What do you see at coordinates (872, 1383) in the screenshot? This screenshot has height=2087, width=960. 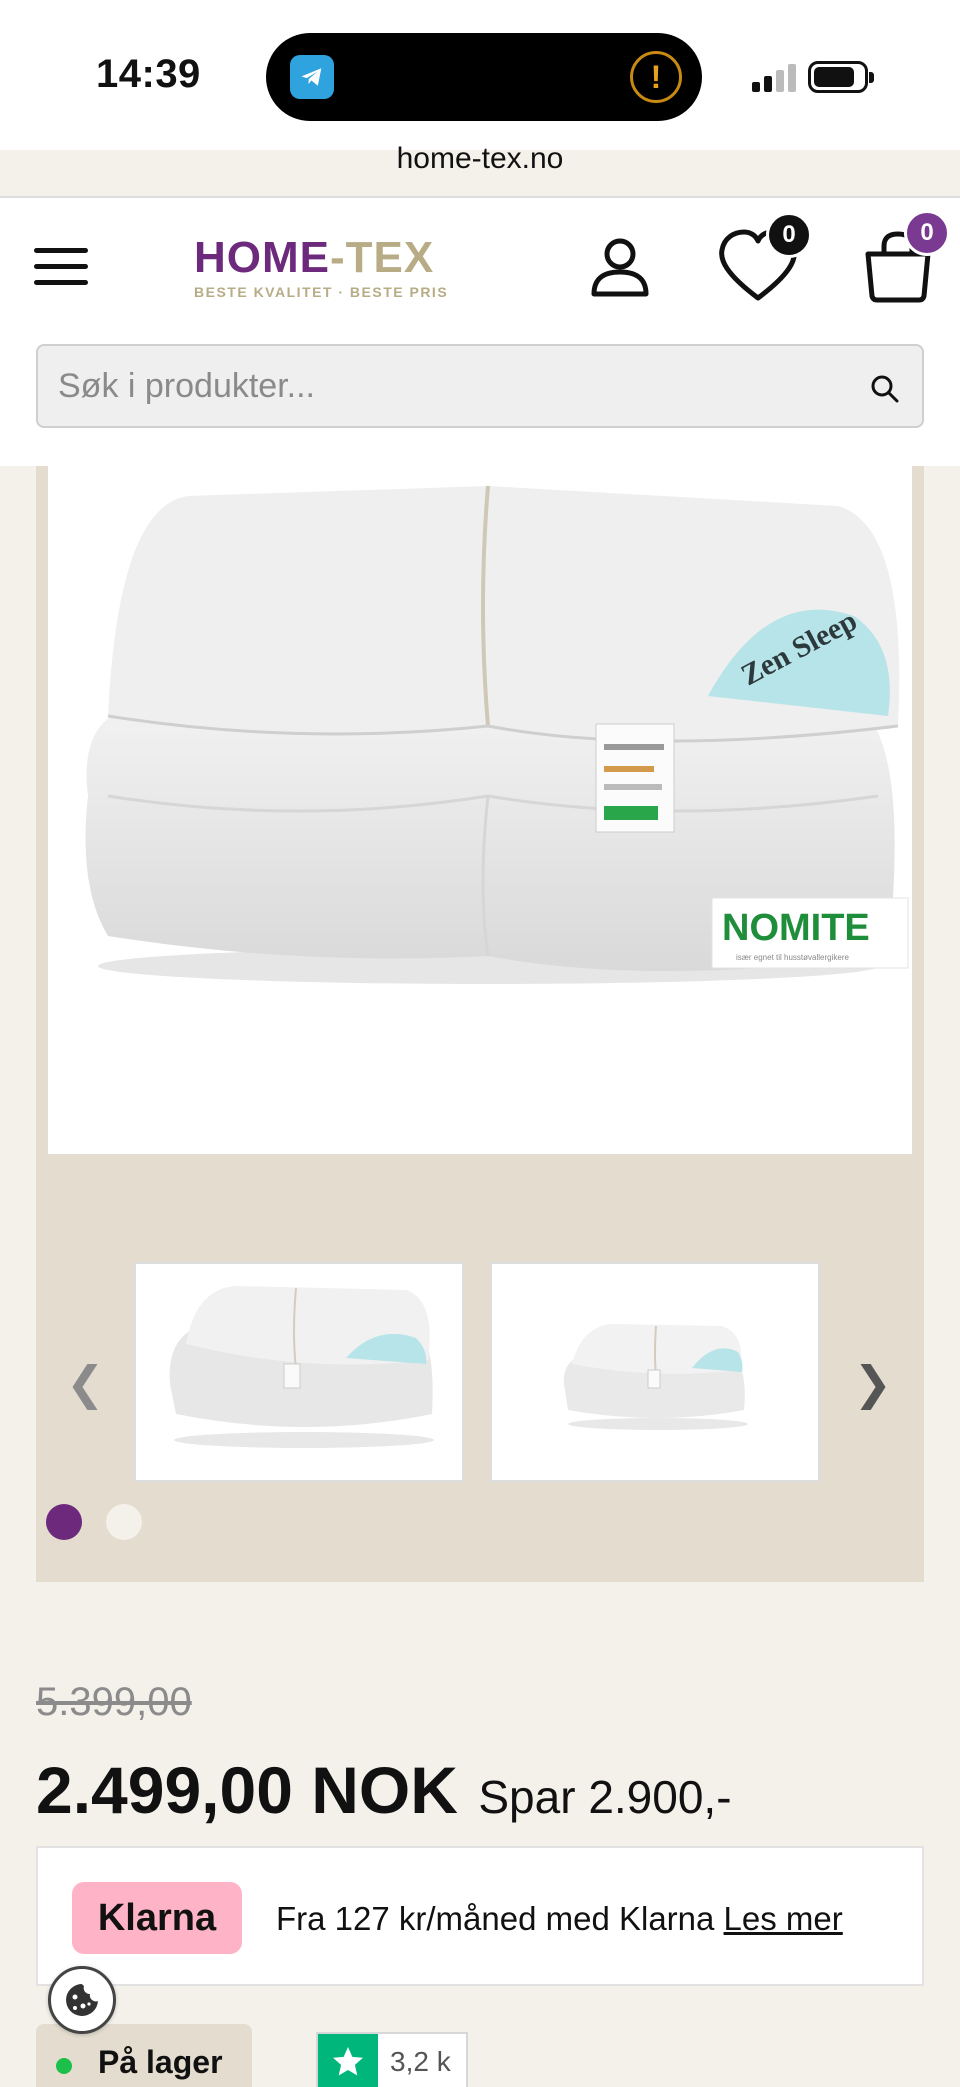 I see `thumbnail-next-arrow-icon: ❯` at bounding box center [872, 1383].